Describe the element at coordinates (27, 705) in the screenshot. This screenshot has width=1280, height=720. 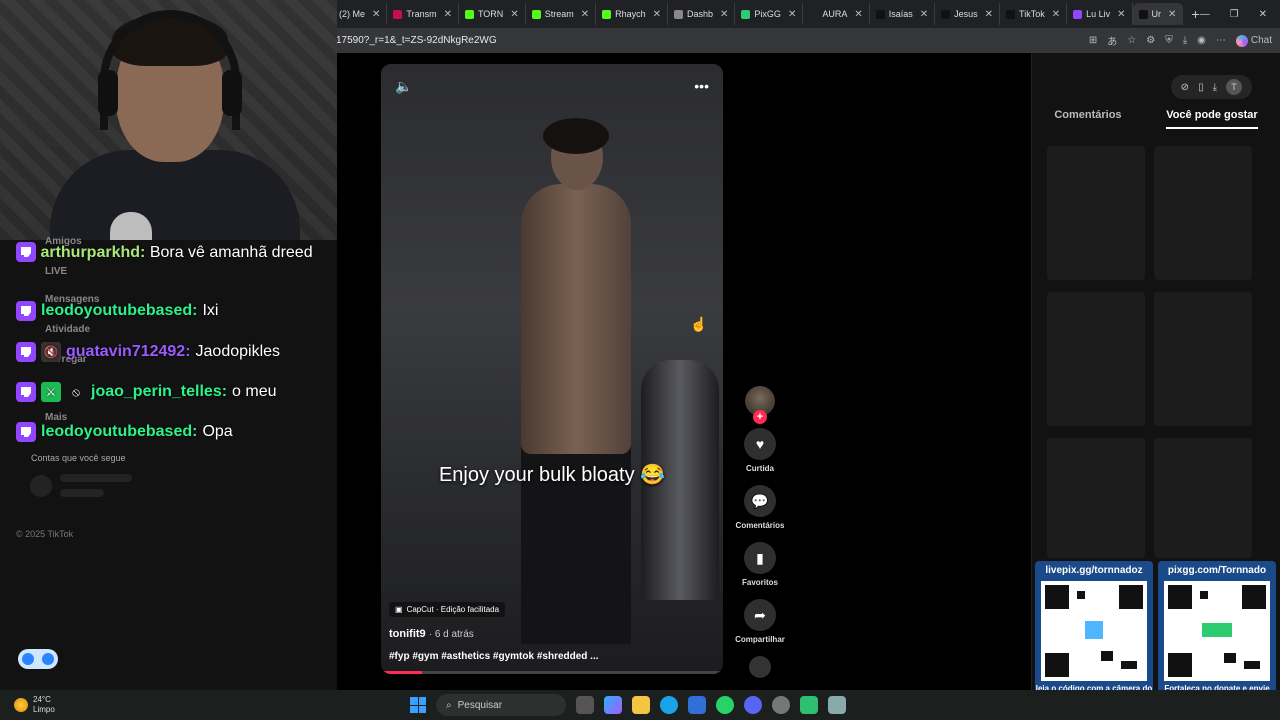
I see `weather-widget: 24°C Limpo` at that location.